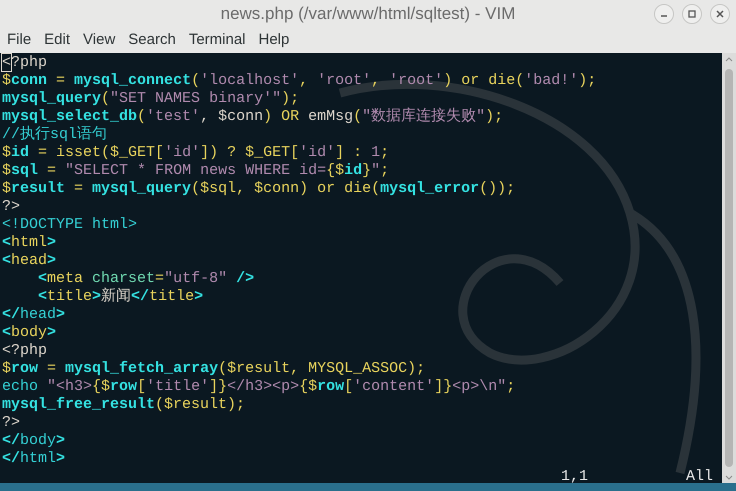  Describe the element at coordinates (574, 475) in the screenshot. I see `cursor-position: 1,1` at that location.